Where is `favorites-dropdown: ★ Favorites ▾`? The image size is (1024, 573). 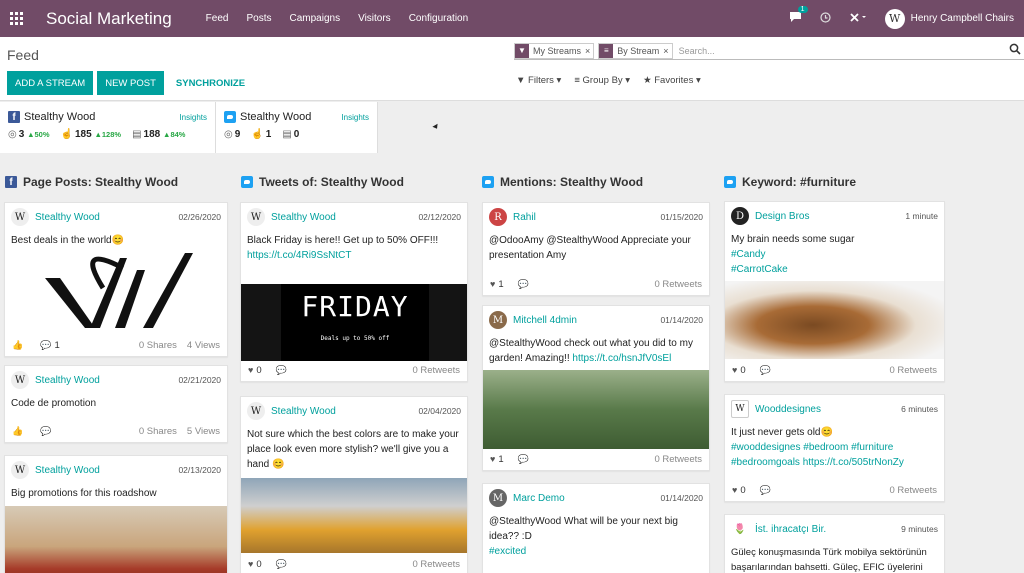 favorites-dropdown: ★ Favorites ▾ is located at coordinates (672, 80).